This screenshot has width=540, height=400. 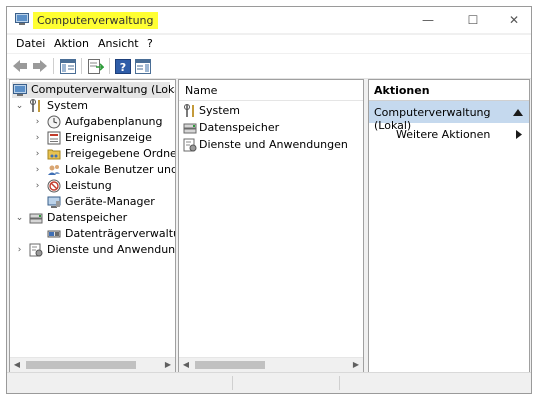 I want to click on tree-item-root: Computerverwaltung (Lokal), so click(x=93, y=90).